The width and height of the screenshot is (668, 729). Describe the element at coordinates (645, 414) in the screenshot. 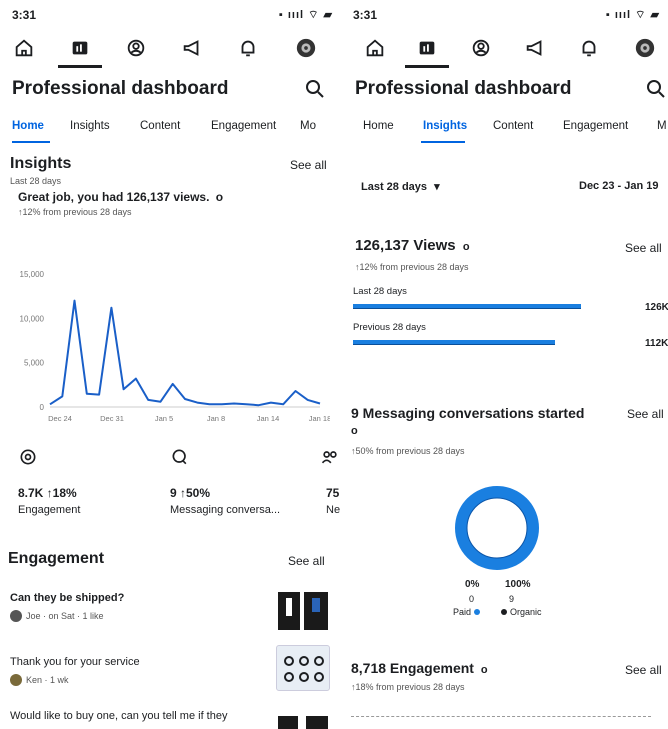

I see `messaging-see-all-link: See all` at that location.